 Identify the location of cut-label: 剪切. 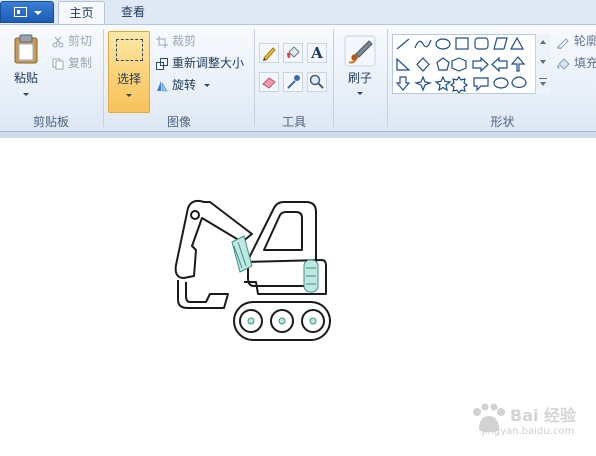
(80, 41).